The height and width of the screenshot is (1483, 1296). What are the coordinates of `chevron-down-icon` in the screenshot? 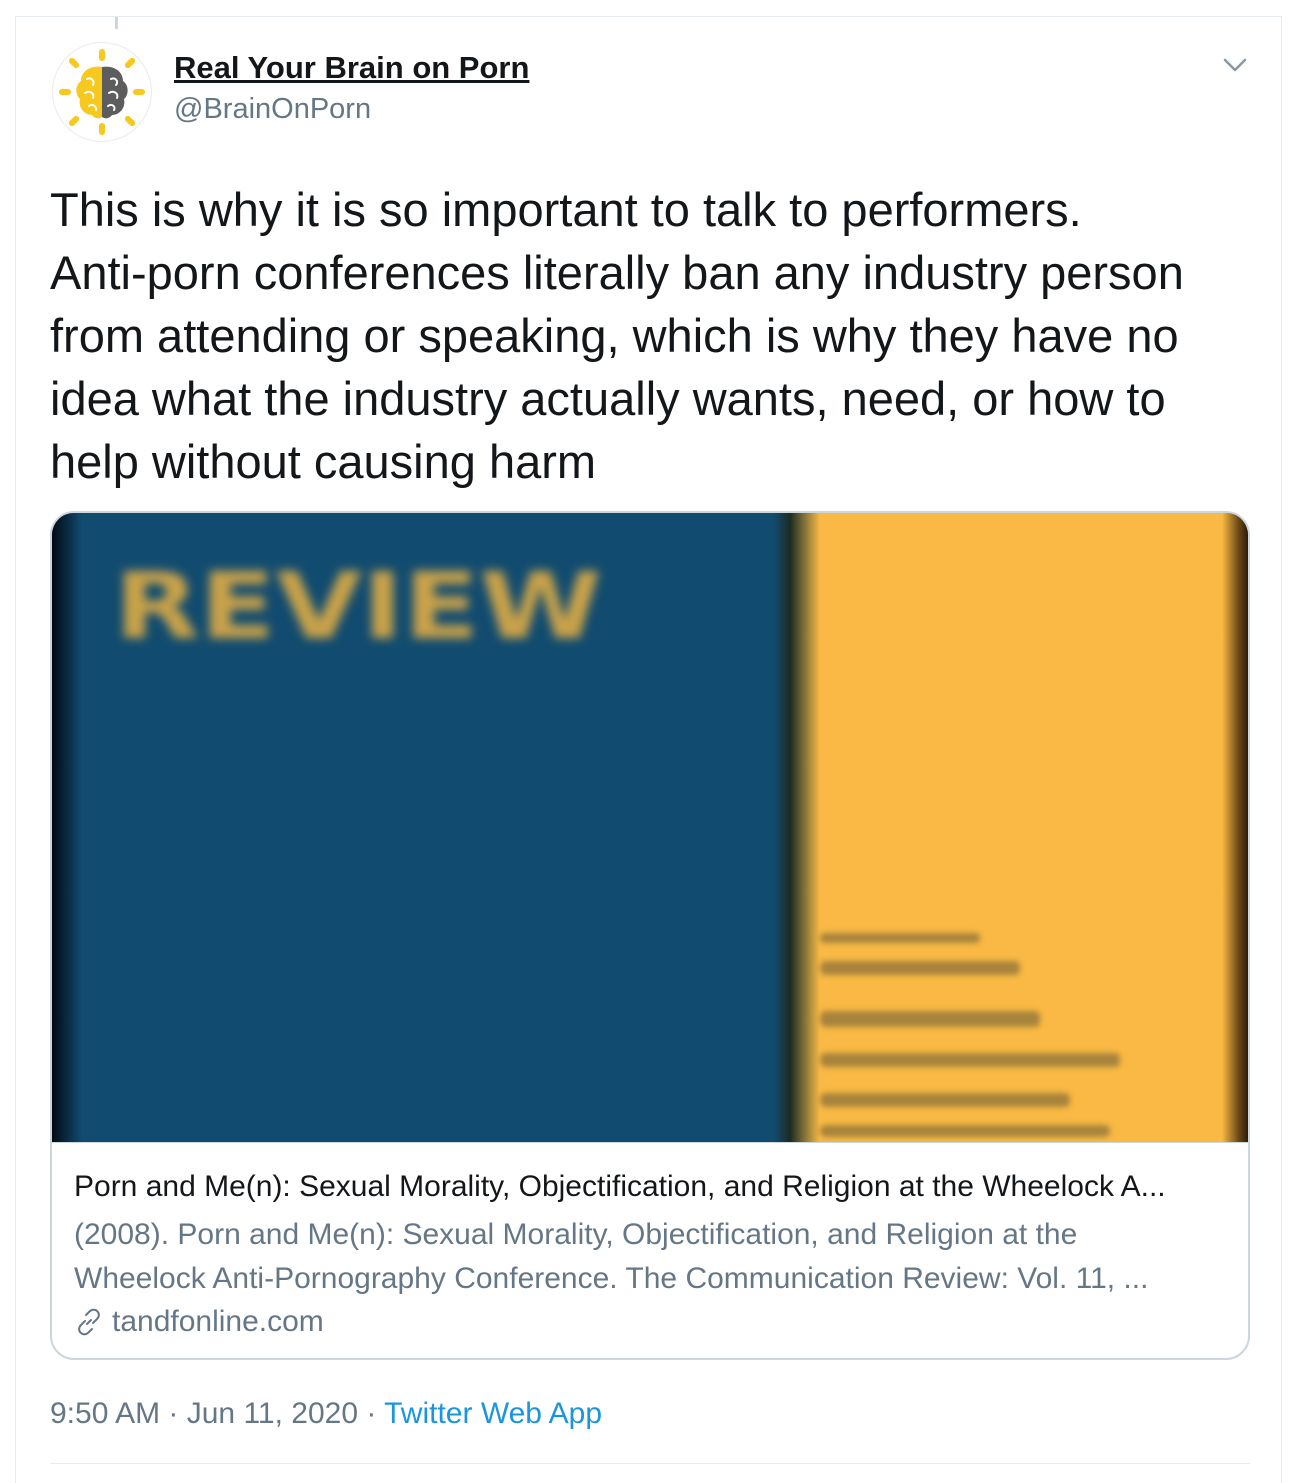 It's located at (1235, 65).